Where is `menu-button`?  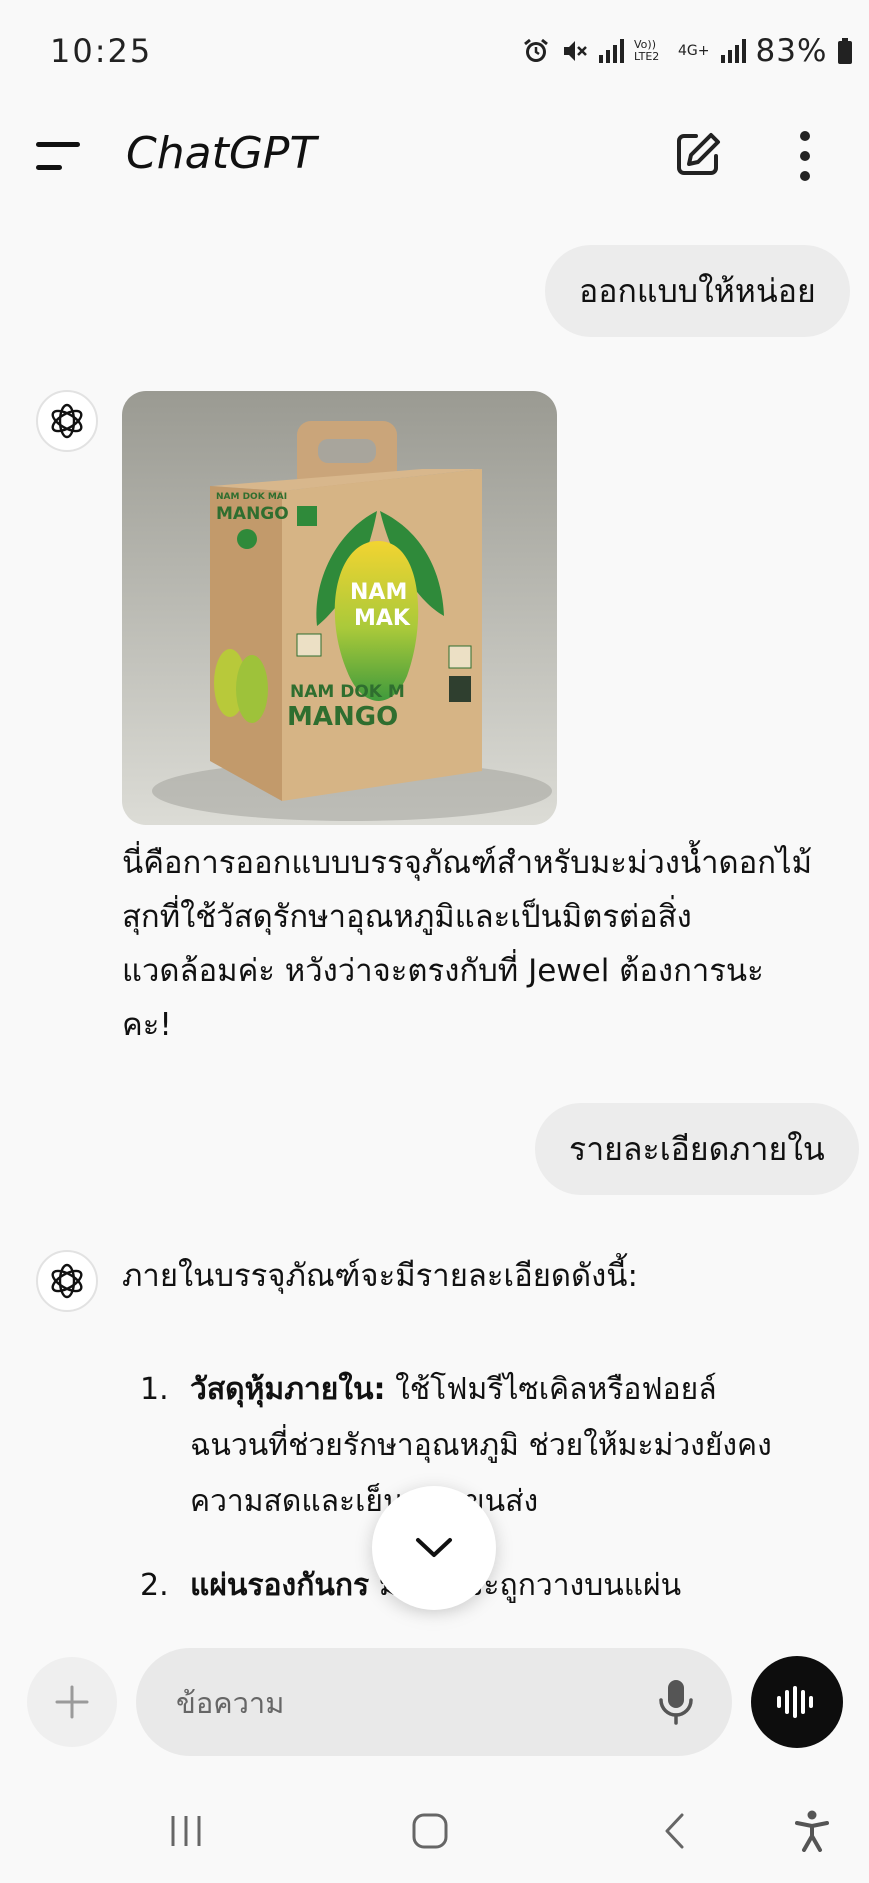
menu-button is located at coordinates (61, 156).